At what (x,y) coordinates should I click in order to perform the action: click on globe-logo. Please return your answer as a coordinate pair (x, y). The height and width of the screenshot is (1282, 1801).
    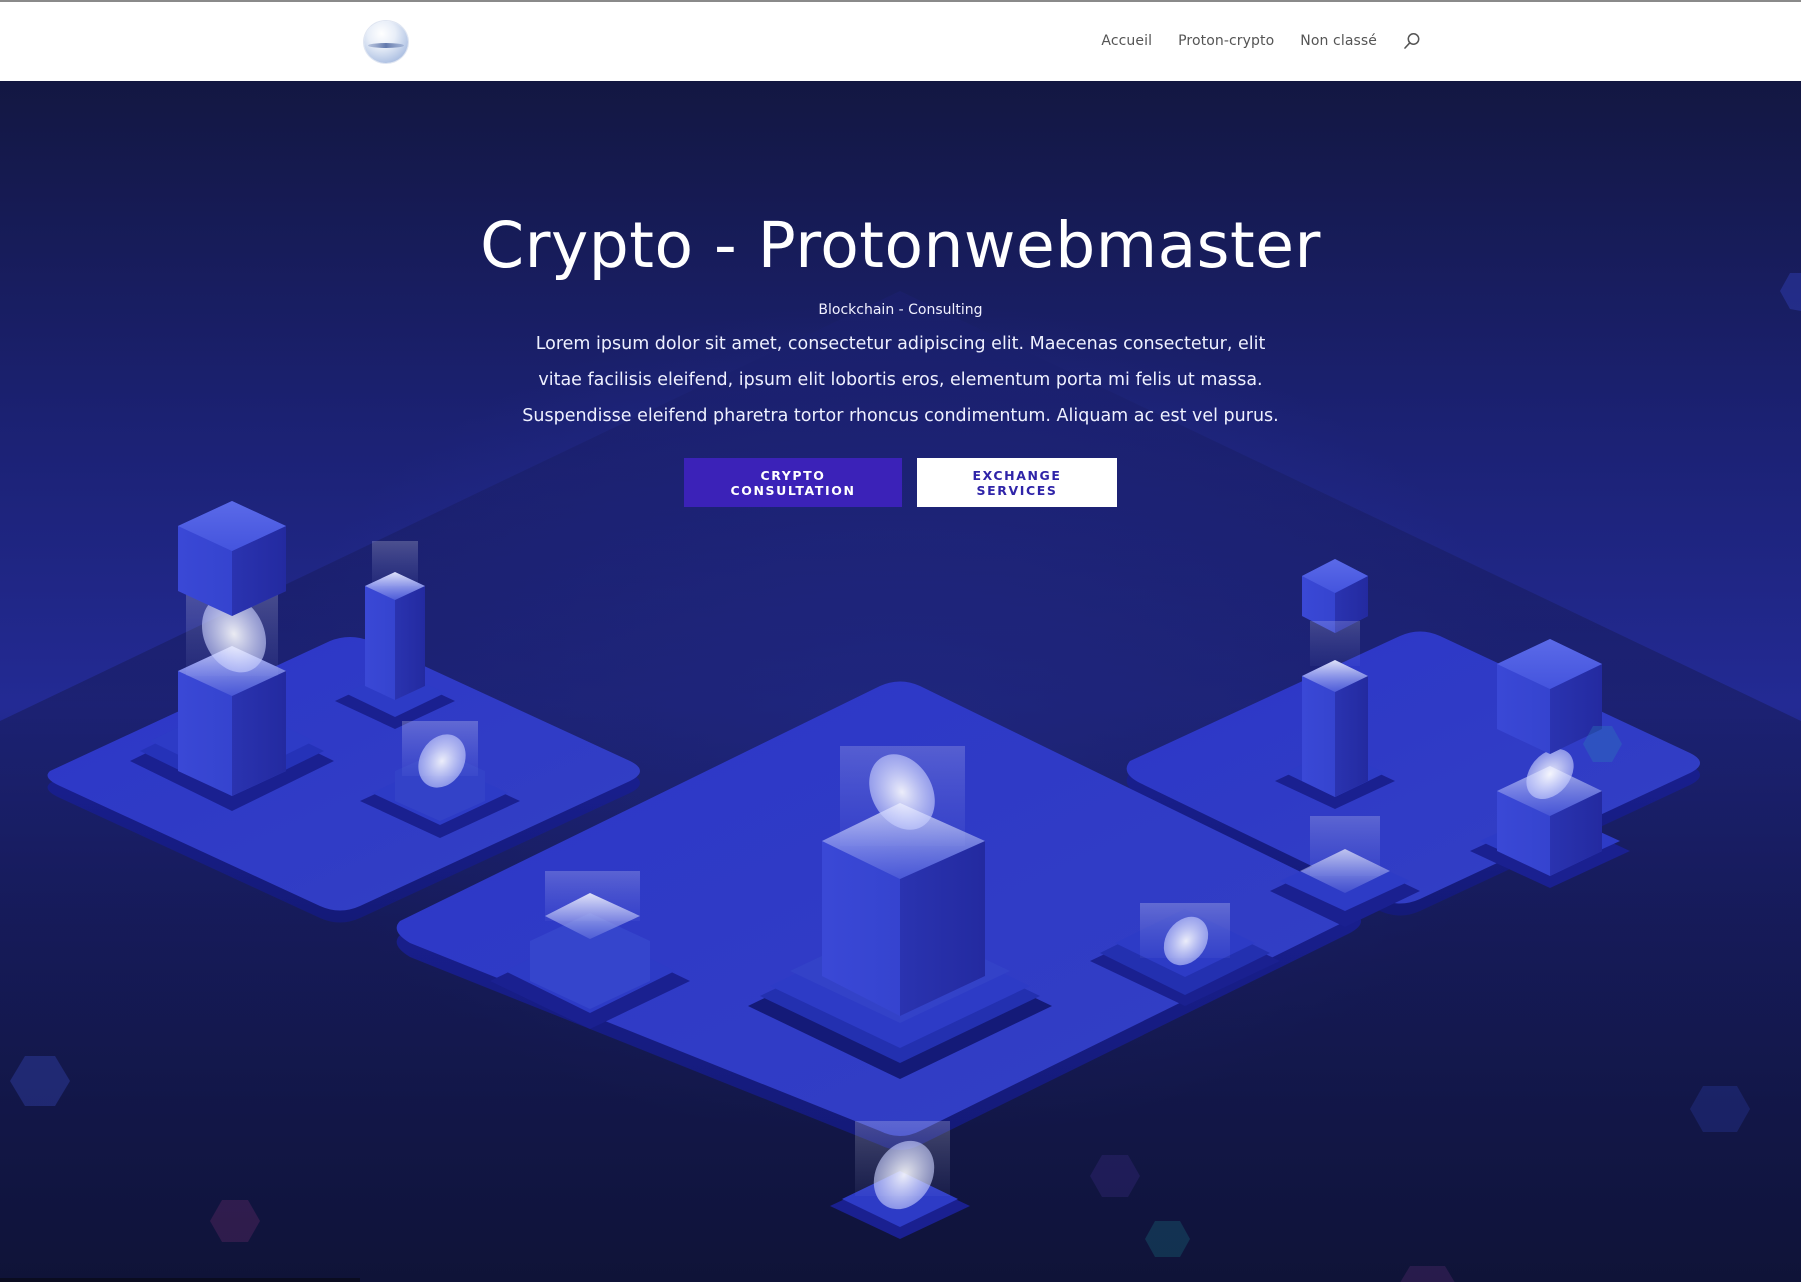
    Looking at the image, I should click on (386, 42).